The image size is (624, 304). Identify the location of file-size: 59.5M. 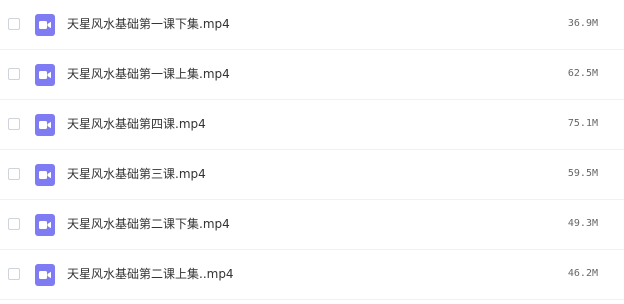
(582, 173).